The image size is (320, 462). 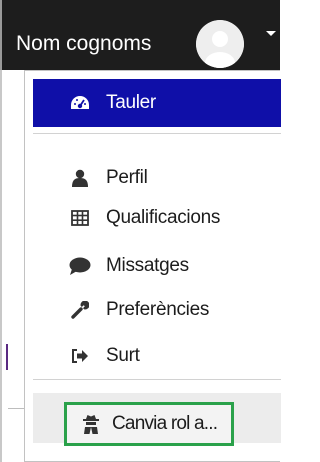 What do you see at coordinates (123, 355) in the screenshot?
I see `menu-label-logout: Surt` at bounding box center [123, 355].